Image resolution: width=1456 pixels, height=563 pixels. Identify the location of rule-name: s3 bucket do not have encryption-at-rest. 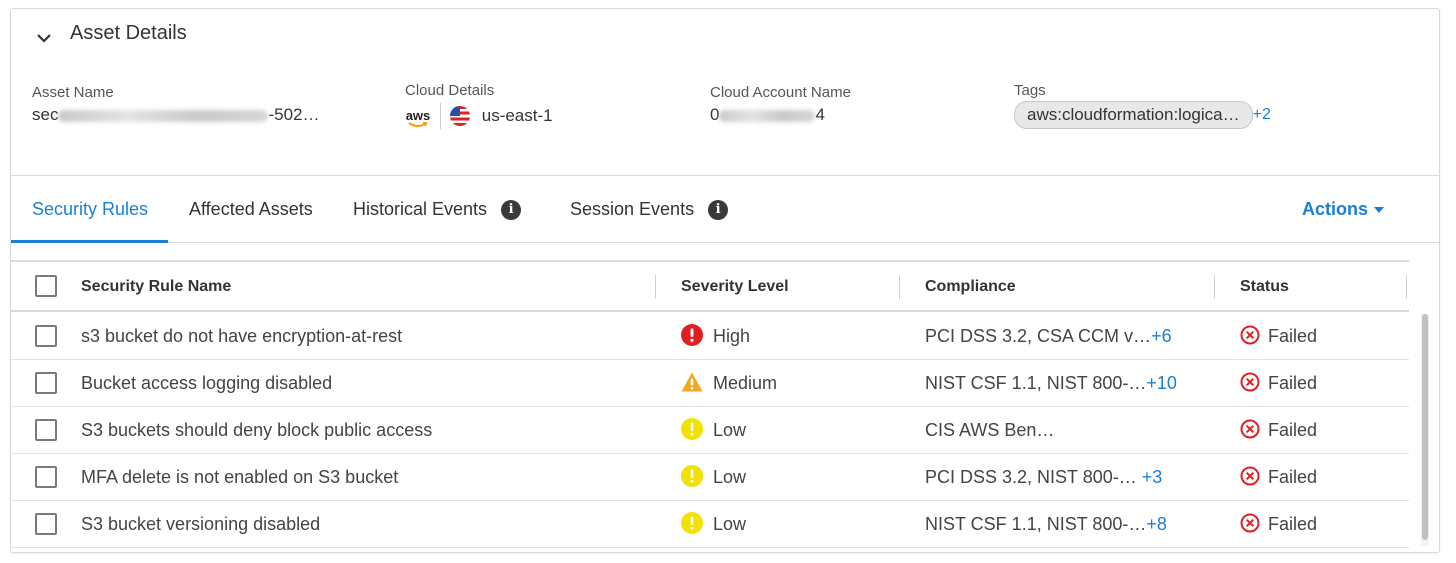
(242, 336).